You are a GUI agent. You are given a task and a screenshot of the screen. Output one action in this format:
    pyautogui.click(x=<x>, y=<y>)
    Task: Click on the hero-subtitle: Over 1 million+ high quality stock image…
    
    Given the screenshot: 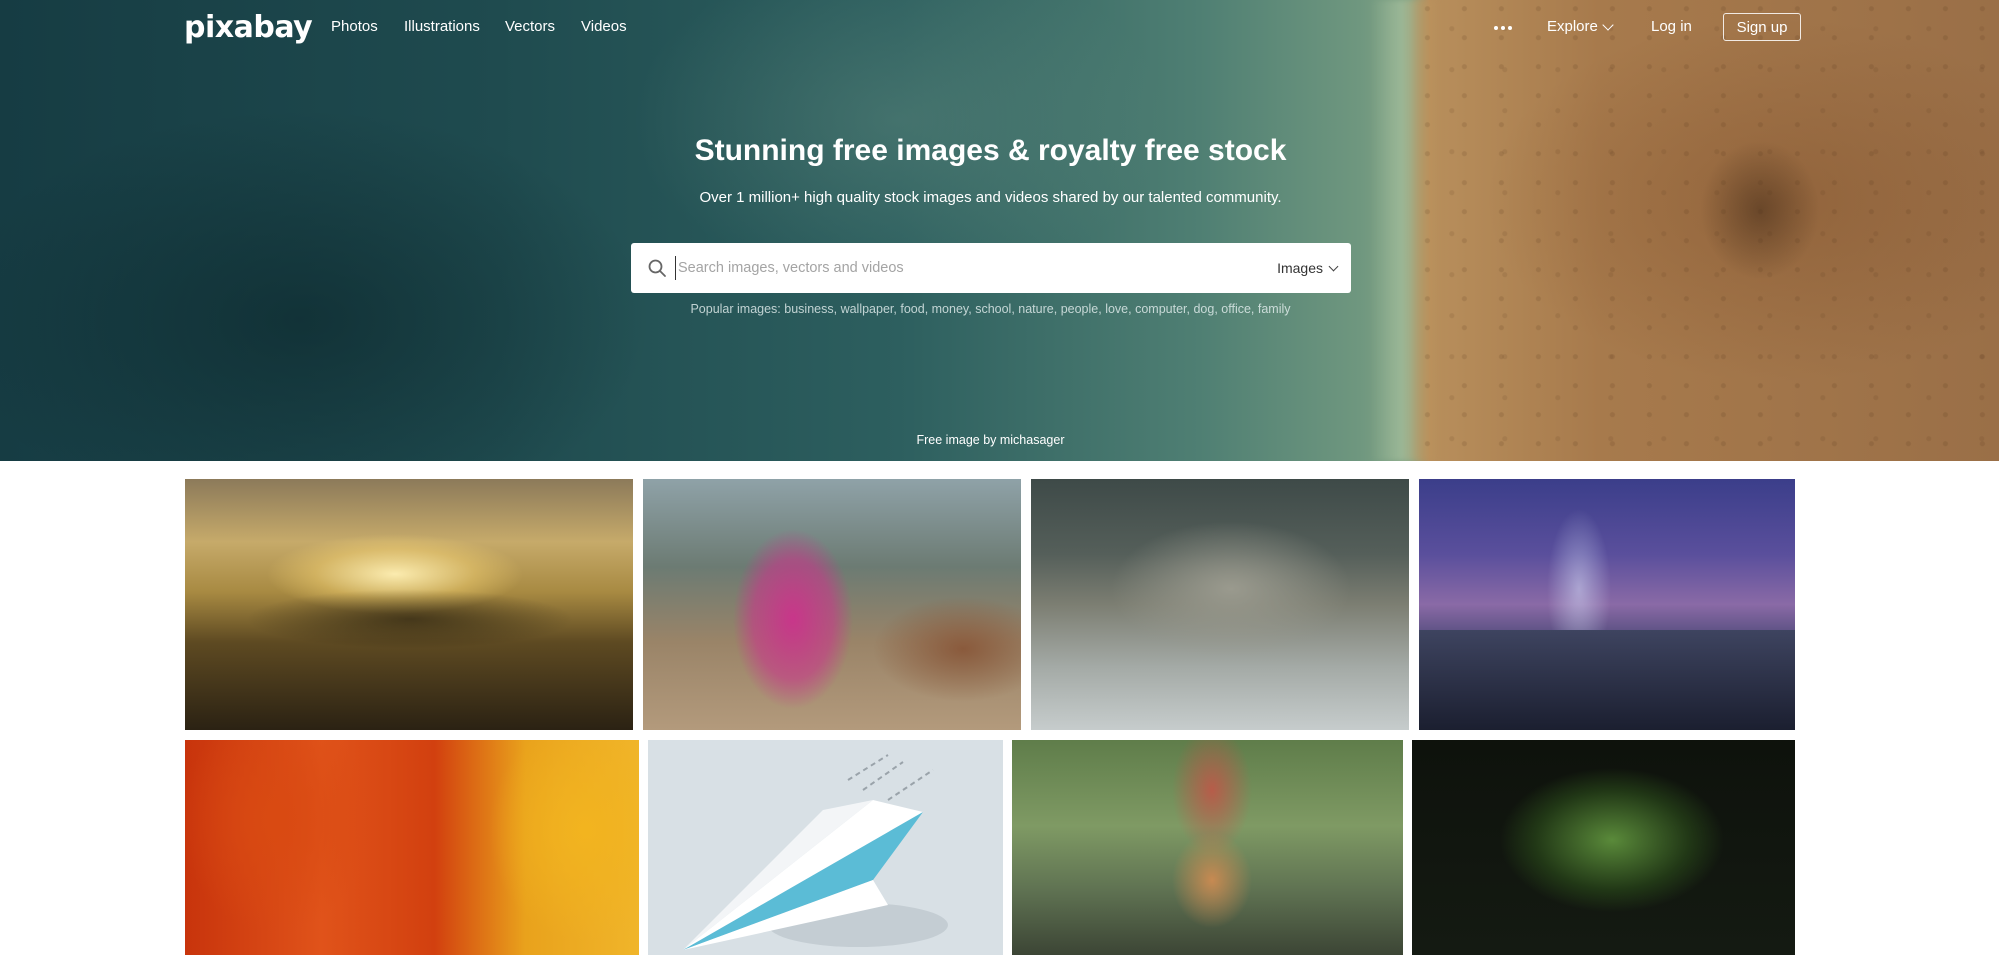 What is the action you would take?
    pyautogui.click(x=990, y=197)
    